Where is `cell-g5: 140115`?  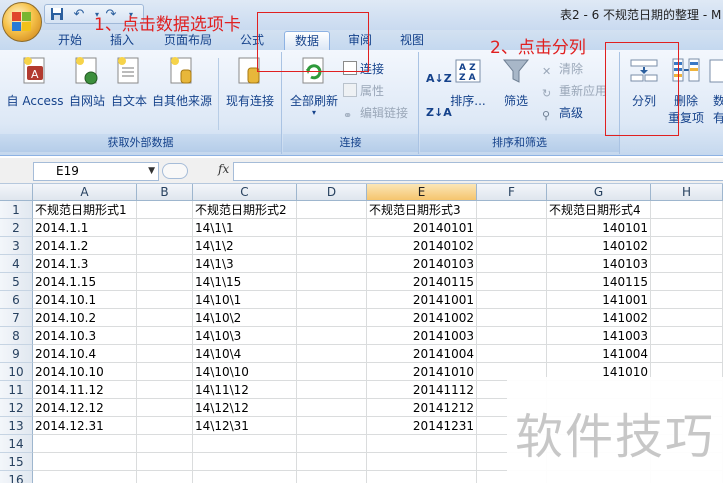 cell-g5: 140115 is located at coordinates (599, 282).